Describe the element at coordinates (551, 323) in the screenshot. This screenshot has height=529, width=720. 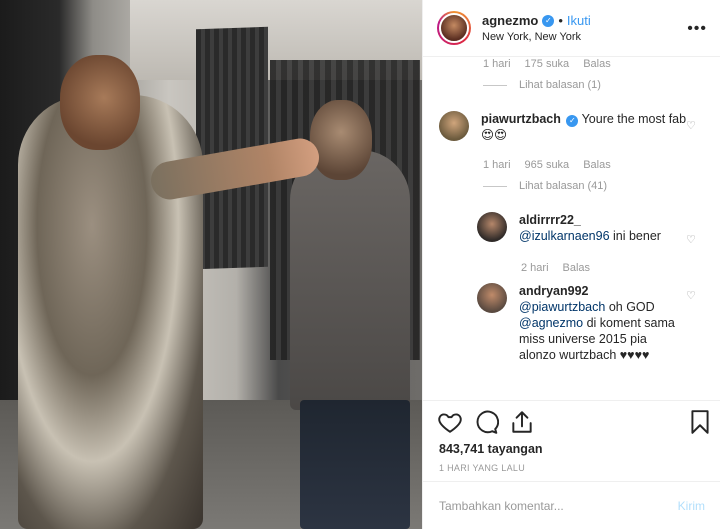
I see `comment-mention: @agnezmo` at that location.